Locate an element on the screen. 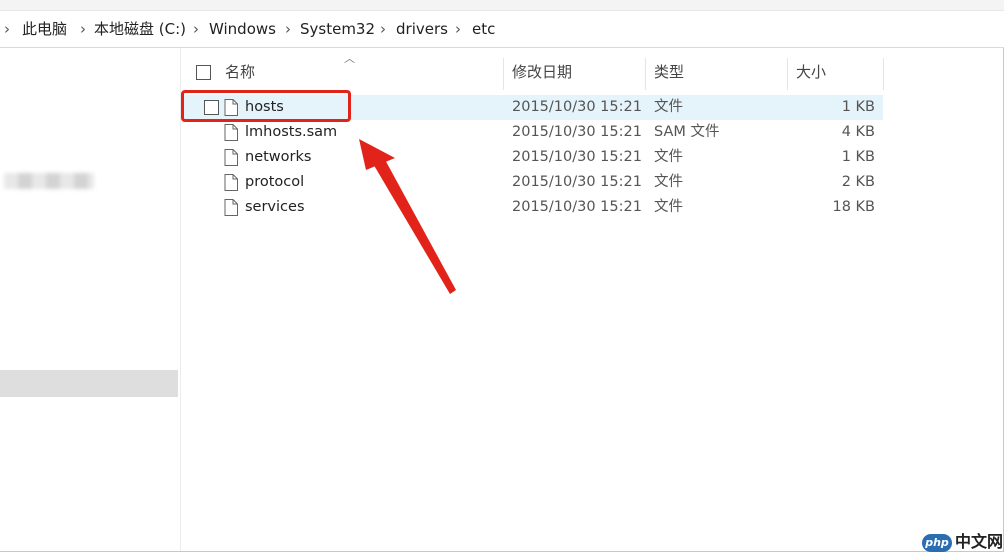 Image resolution: width=1004 pixels, height=552 pixels. php-logo-icon: php is located at coordinates (937, 542).